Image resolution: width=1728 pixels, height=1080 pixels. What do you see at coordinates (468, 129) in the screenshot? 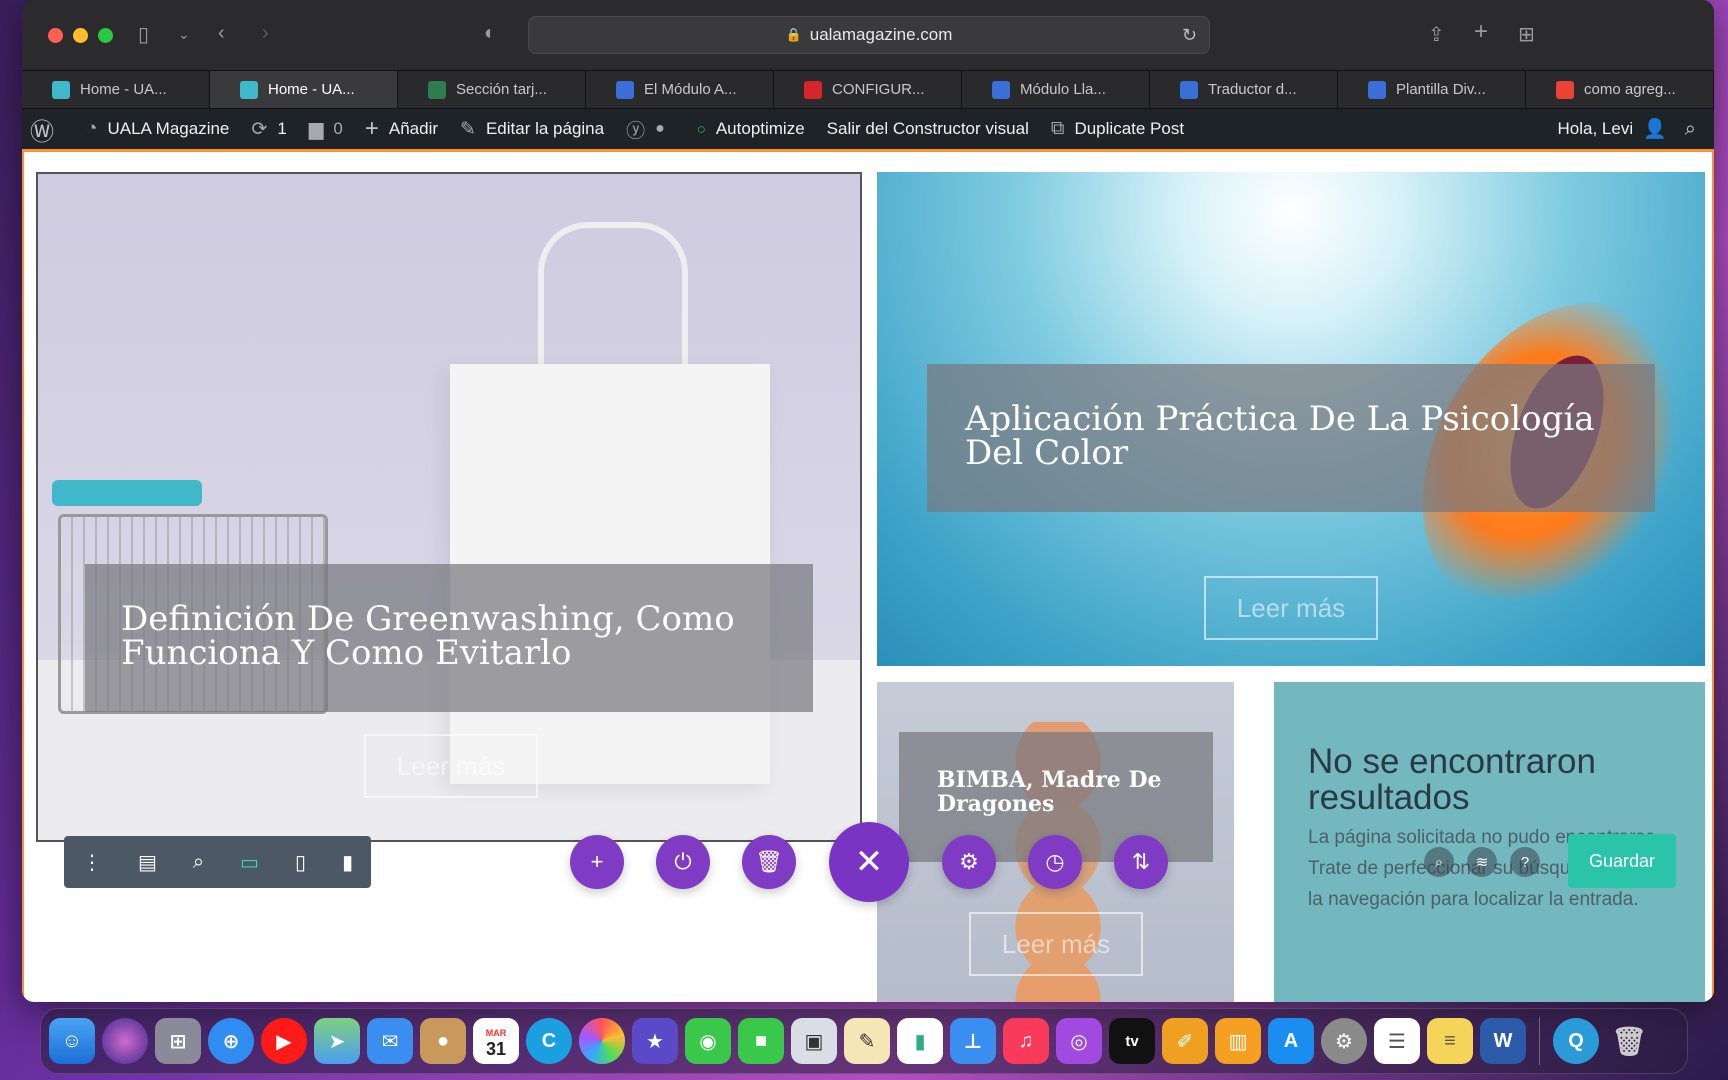
I see `pencil-icon: ✎` at bounding box center [468, 129].